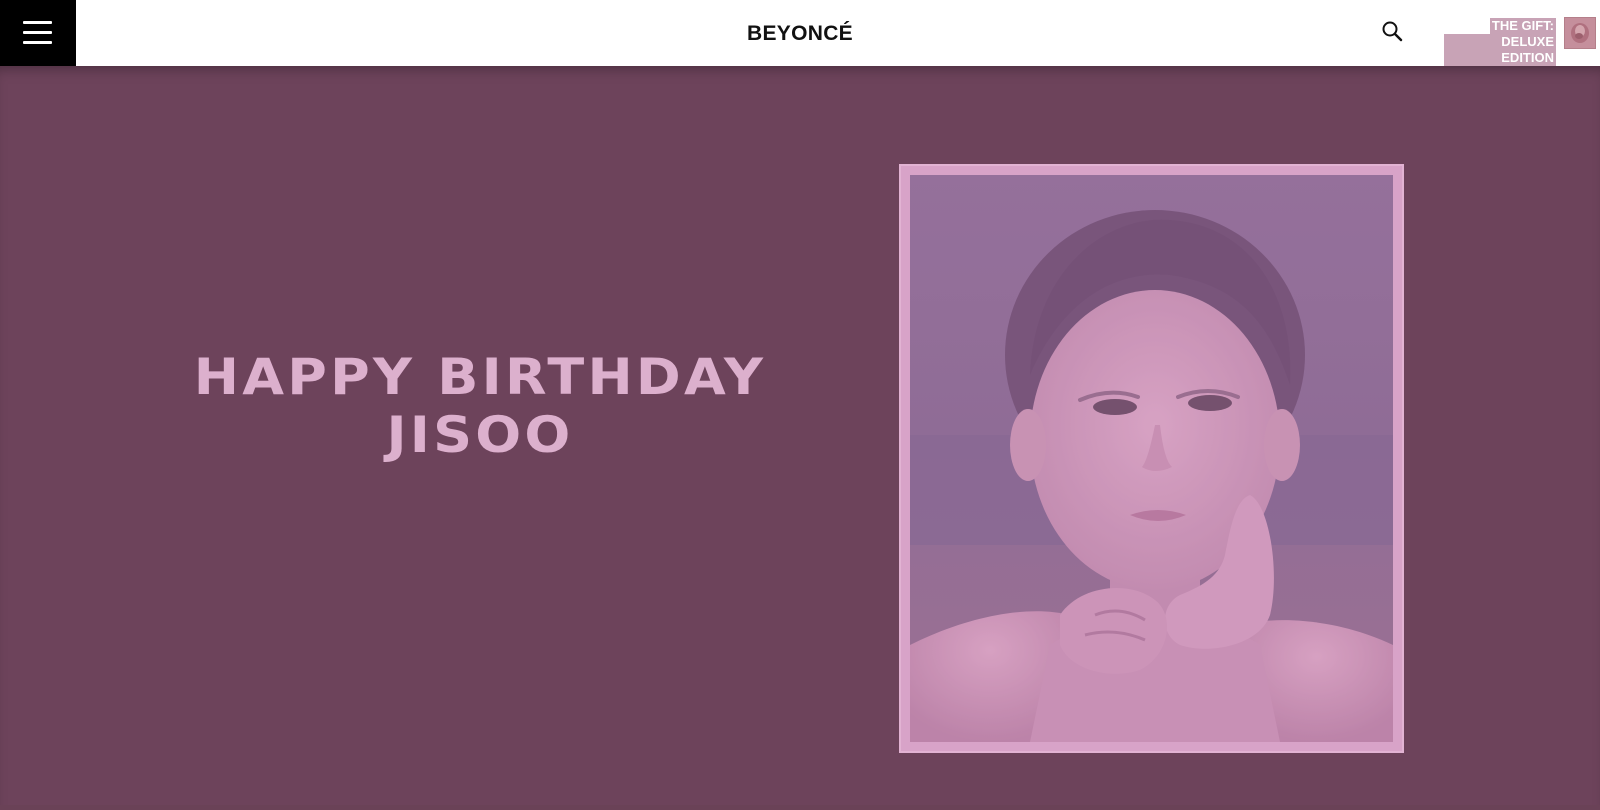 This screenshot has height=810, width=1600. Describe the element at coordinates (480, 435) in the screenshot. I see `hero-headline-line2: JISOO` at that location.